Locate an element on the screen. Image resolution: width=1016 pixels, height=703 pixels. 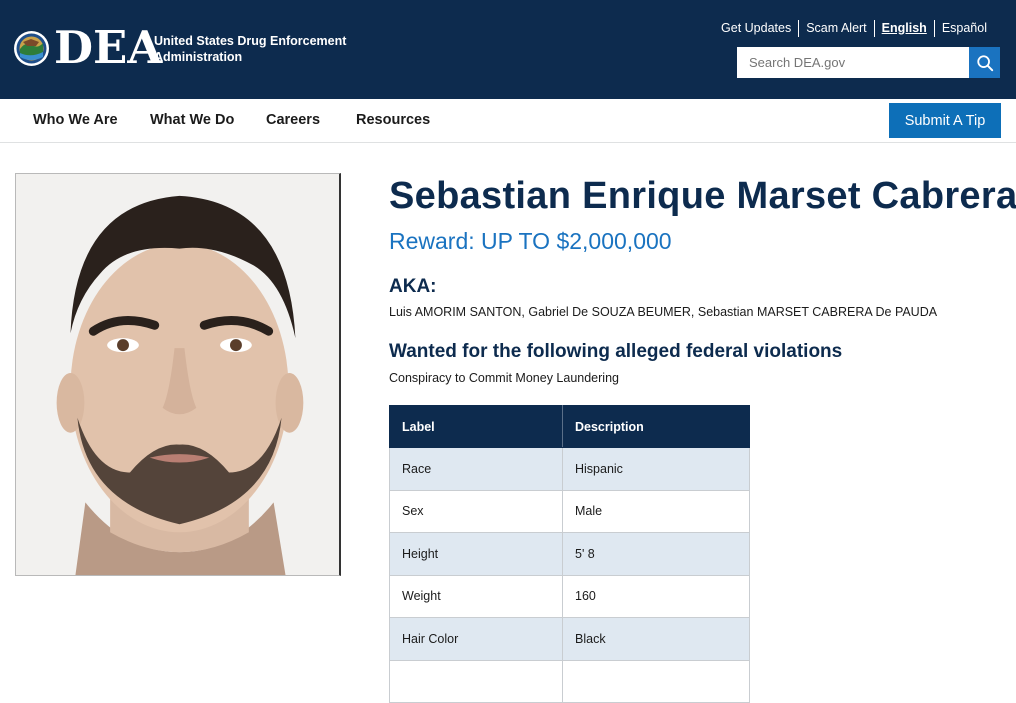
nav-resources: Resources is located at coordinates (393, 120).